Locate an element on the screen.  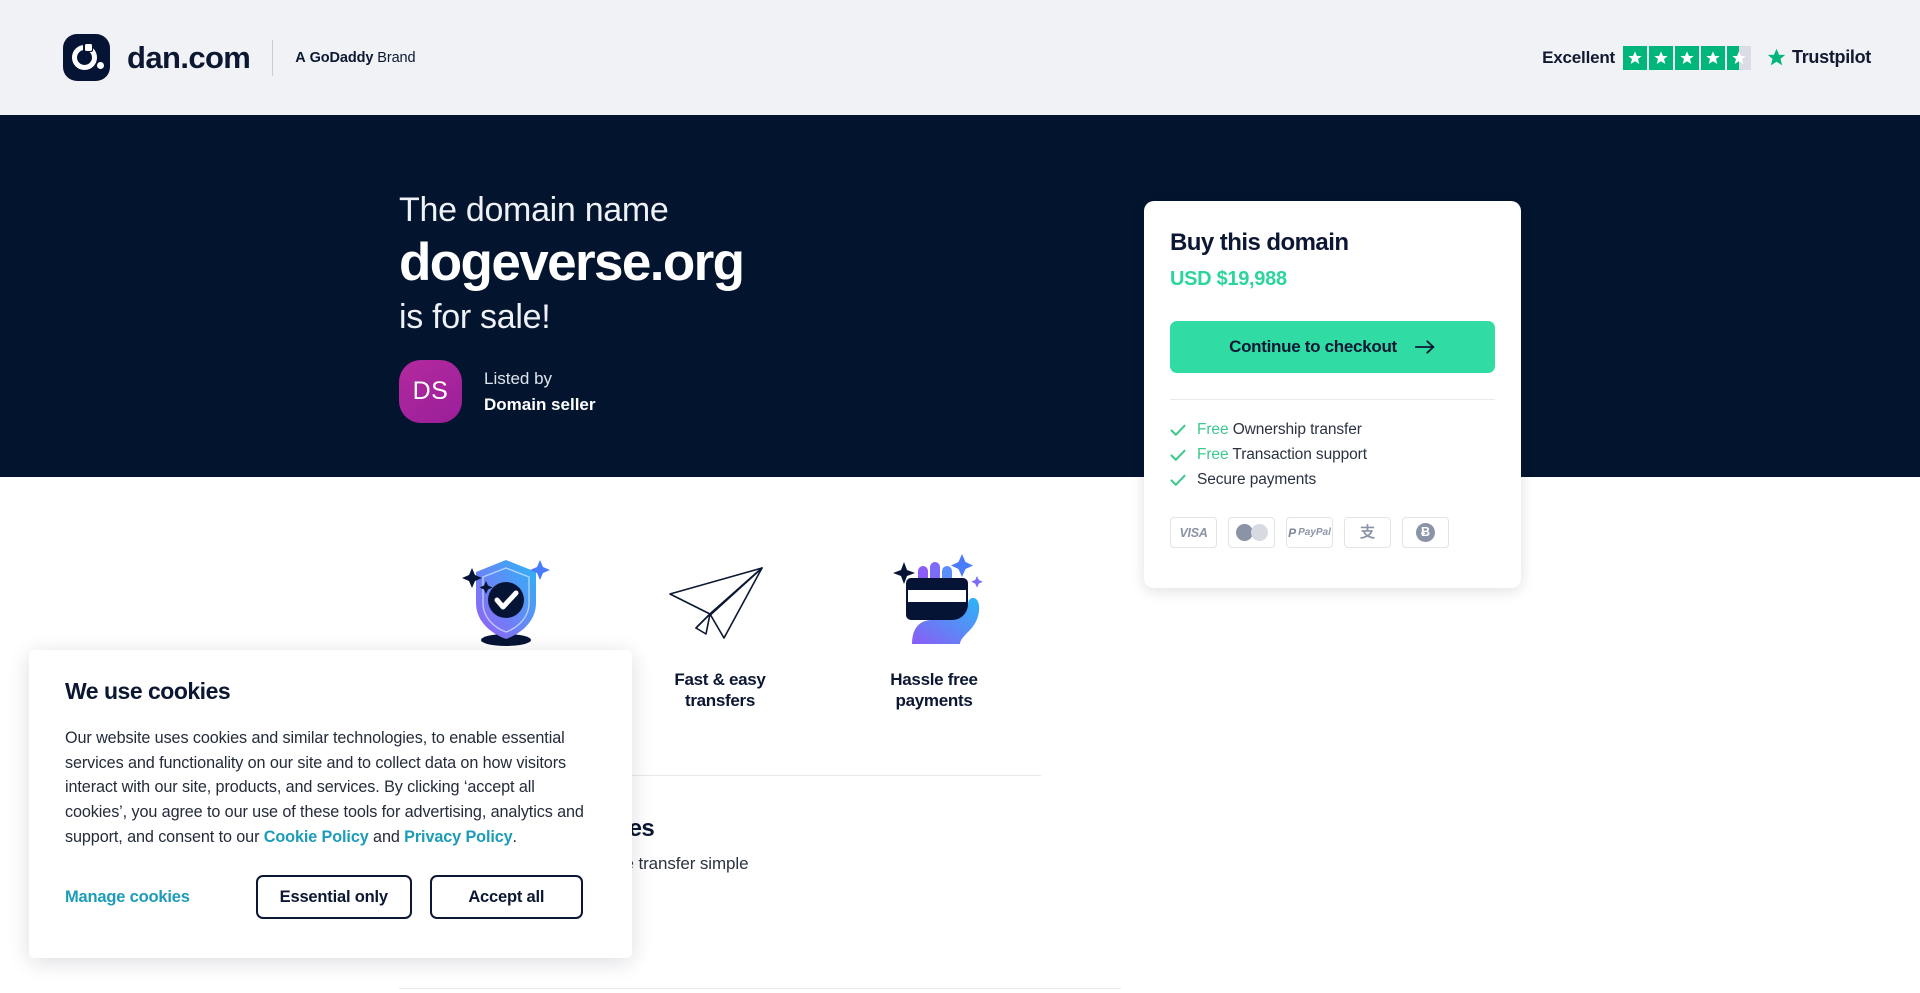
benefit-text: Secure payments is located at coordinates (1256, 480).